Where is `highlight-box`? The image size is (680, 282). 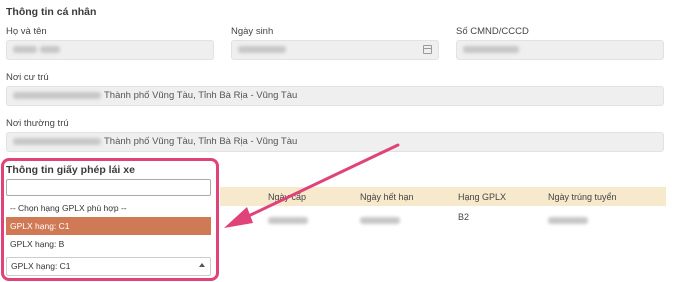 highlight-box is located at coordinates (110, 219).